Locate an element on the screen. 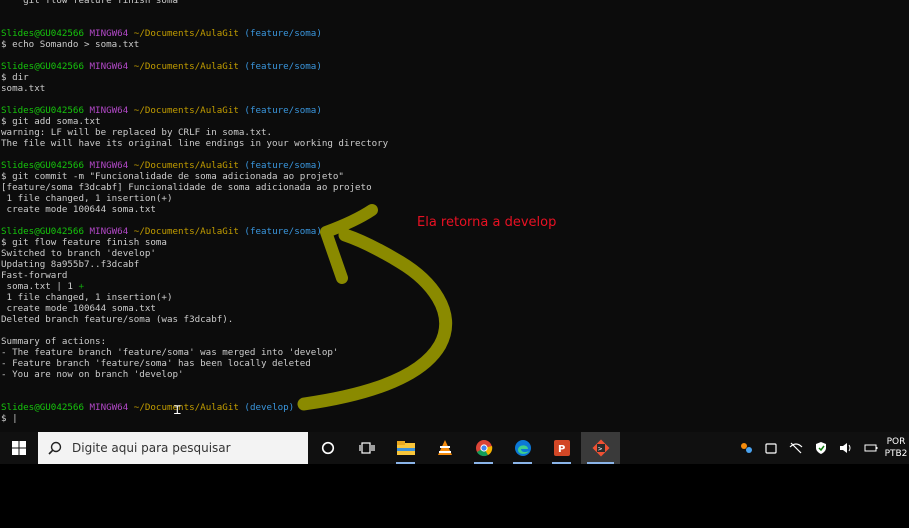 Image resolution: width=909 pixels, height=528 pixels. shield-icon is located at coordinates (820, 448).